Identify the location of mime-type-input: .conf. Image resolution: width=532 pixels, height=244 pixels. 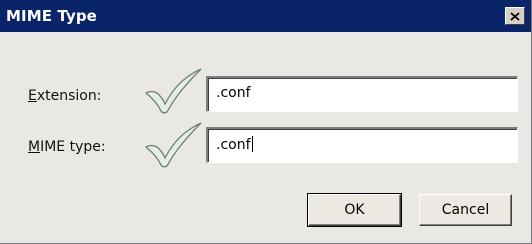
(362, 145).